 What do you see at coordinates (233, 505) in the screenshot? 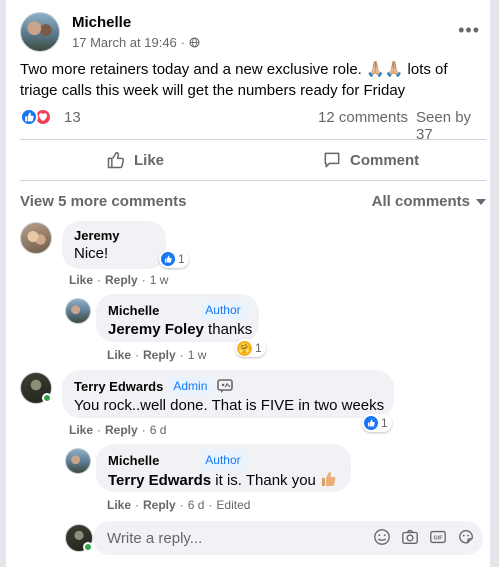
I see `edited-label: Edited` at bounding box center [233, 505].